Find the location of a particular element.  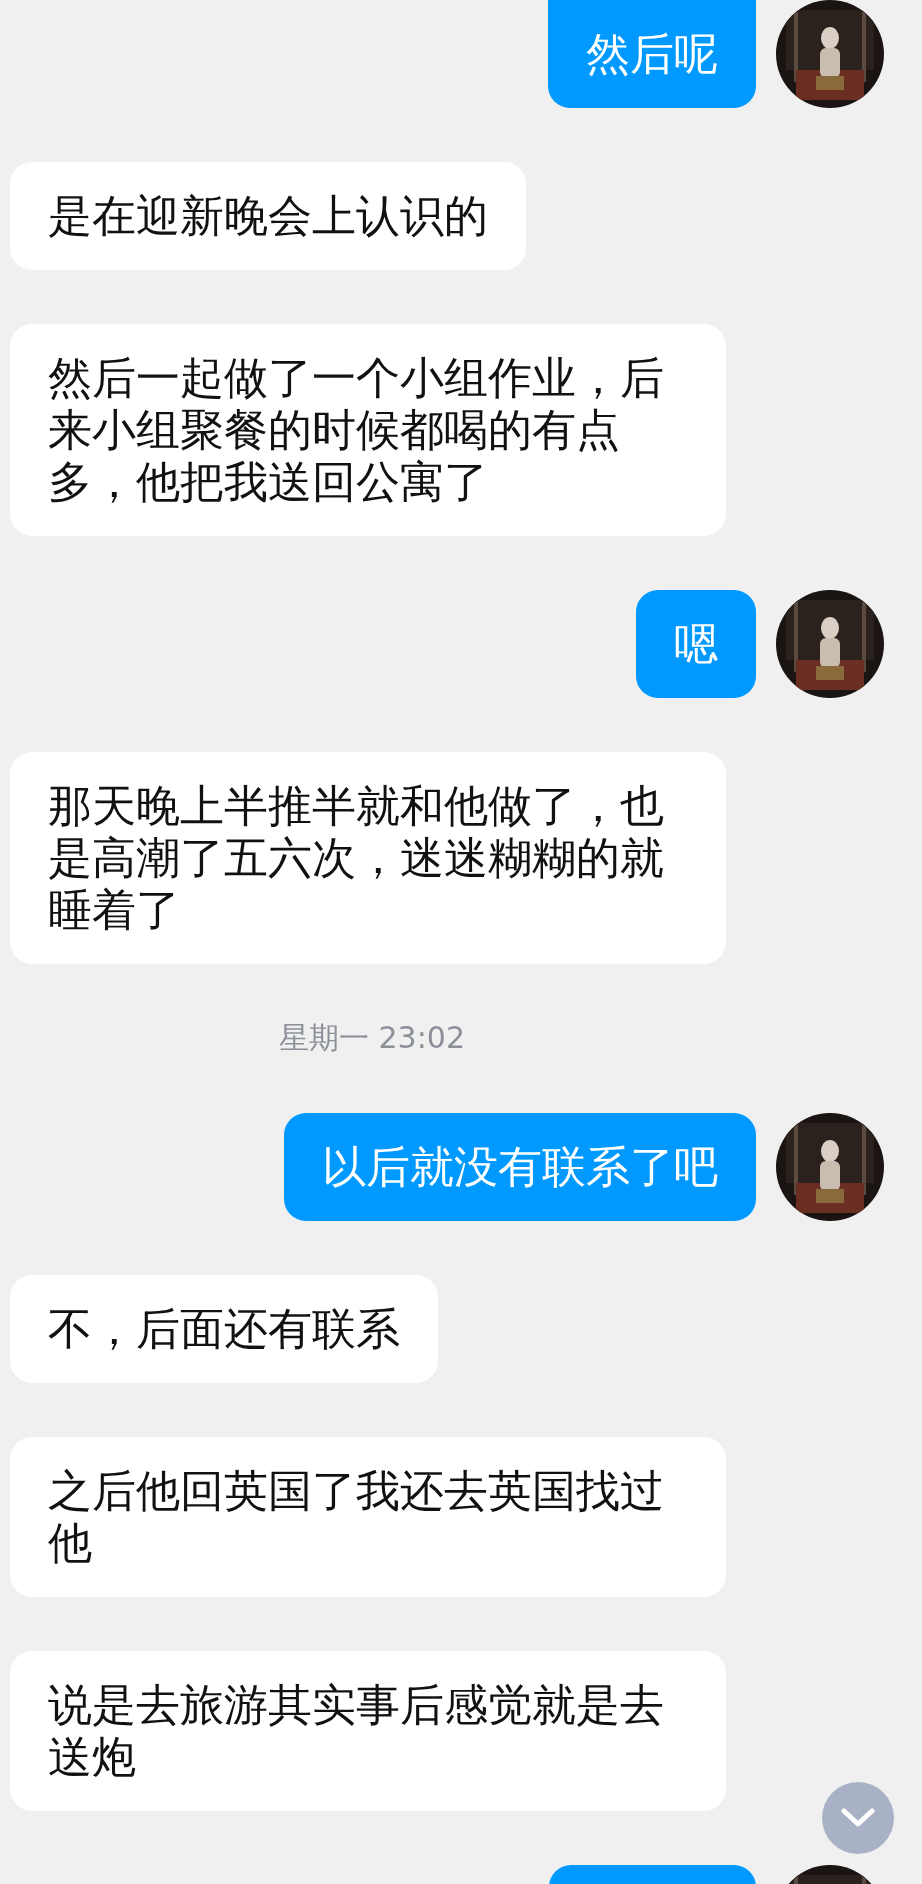

message-bubble: 以后就没有联系了吧 is located at coordinates (520, 1167).